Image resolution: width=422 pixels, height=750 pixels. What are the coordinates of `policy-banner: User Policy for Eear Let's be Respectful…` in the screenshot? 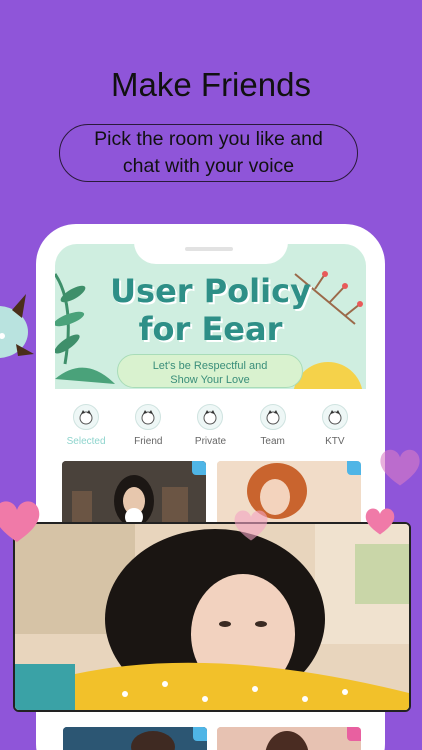 It's located at (210, 316).